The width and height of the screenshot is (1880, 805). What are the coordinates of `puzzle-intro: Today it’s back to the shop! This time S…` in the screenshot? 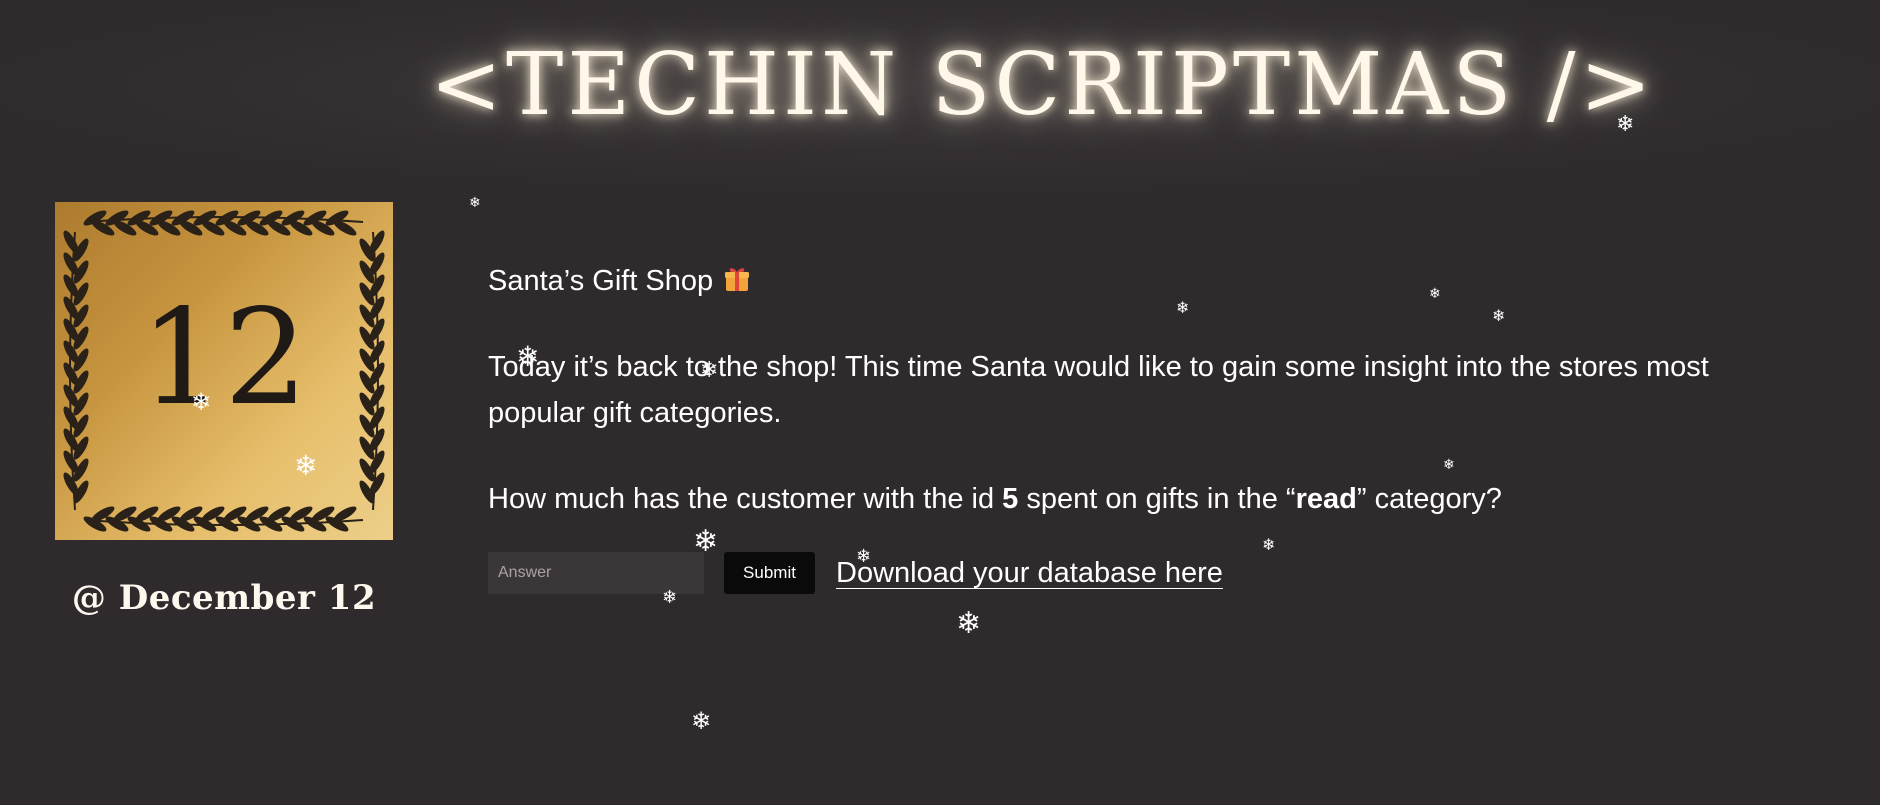 It's located at (1098, 390).